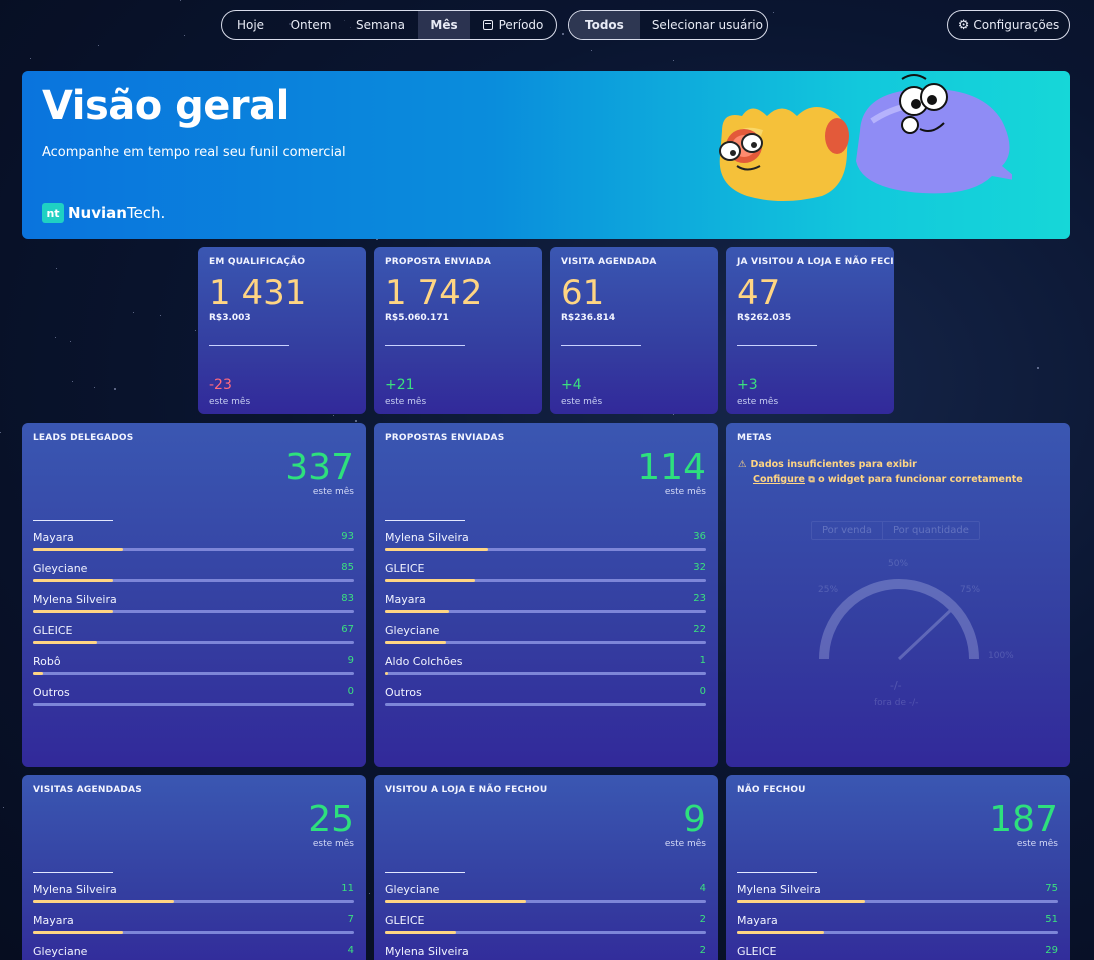 This screenshot has width=1094, height=960. What do you see at coordinates (51, 692) in the screenshot?
I see `list-item-name: Outros` at bounding box center [51, 692].